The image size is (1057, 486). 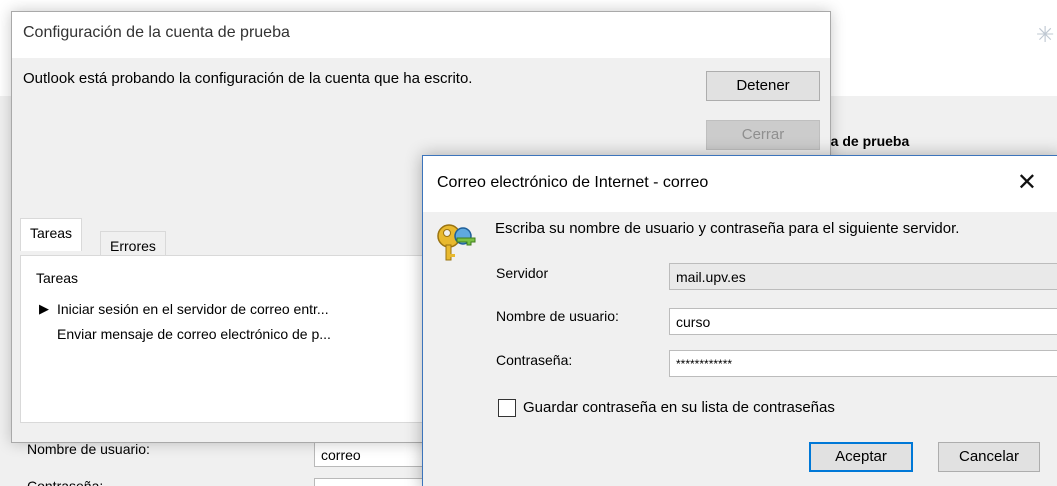 I want to click on server-label: Servidor, so click(x=522, y=273).